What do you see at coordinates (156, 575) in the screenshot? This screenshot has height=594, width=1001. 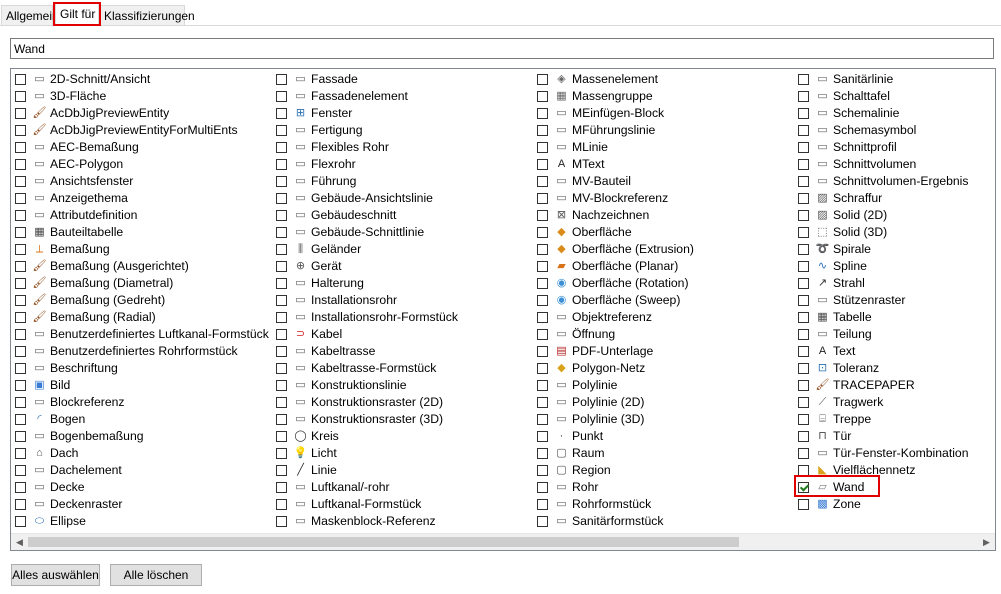 I see `clear-all-button: Alle löschen` at bounding box center [156, 575].